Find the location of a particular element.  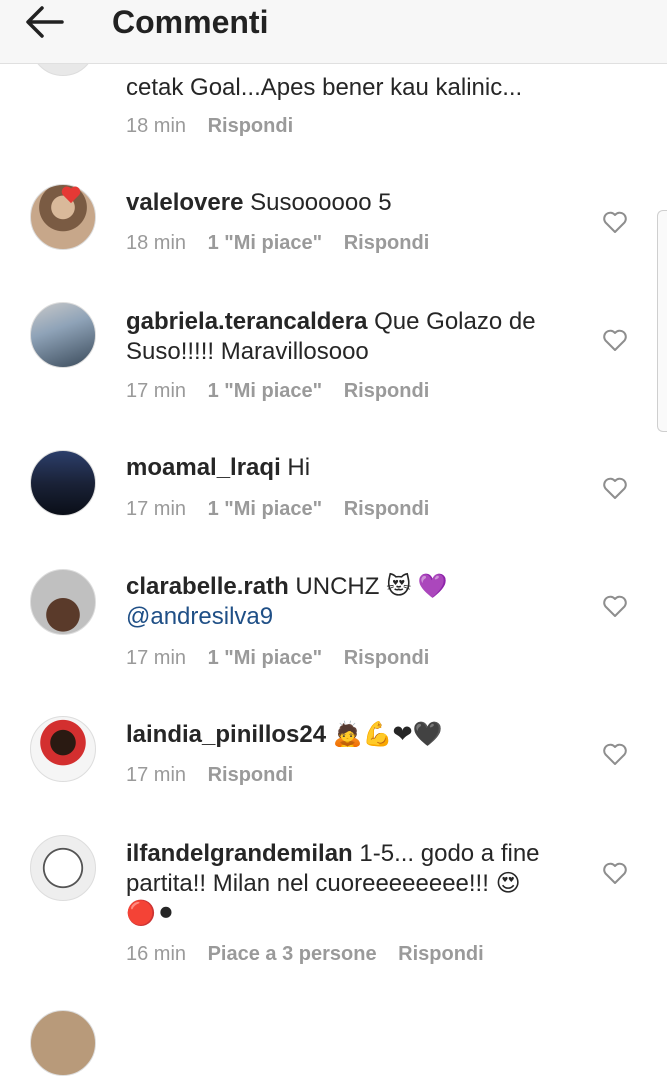

comment-username: gabriela.terancaldera is located at coordinates (246, 321).